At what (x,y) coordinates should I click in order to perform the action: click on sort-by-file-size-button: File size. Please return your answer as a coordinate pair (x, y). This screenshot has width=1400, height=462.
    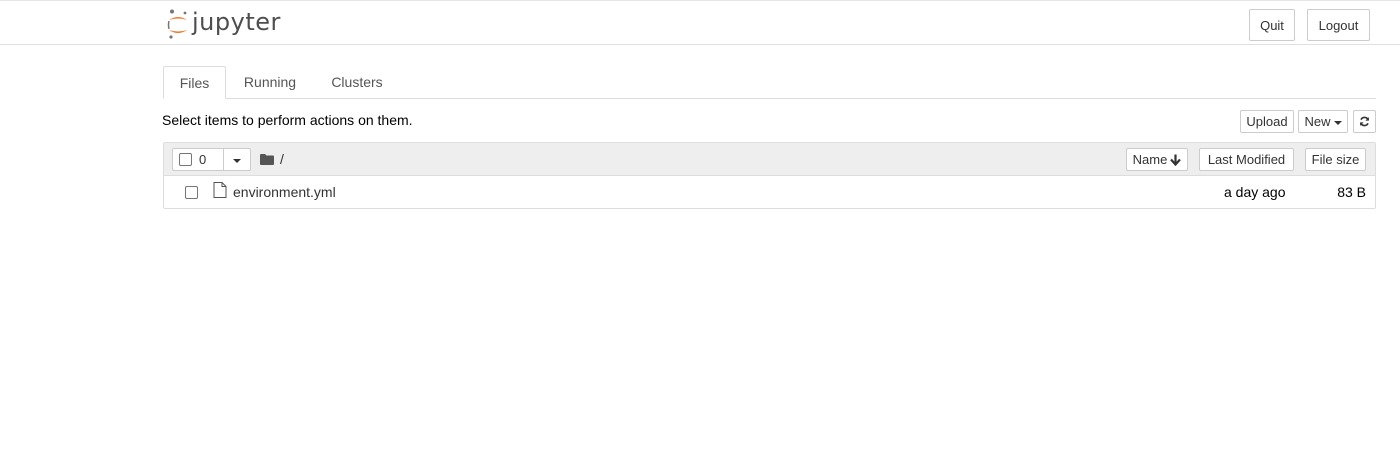
    Looking at the image, I should click on (1335, 159).